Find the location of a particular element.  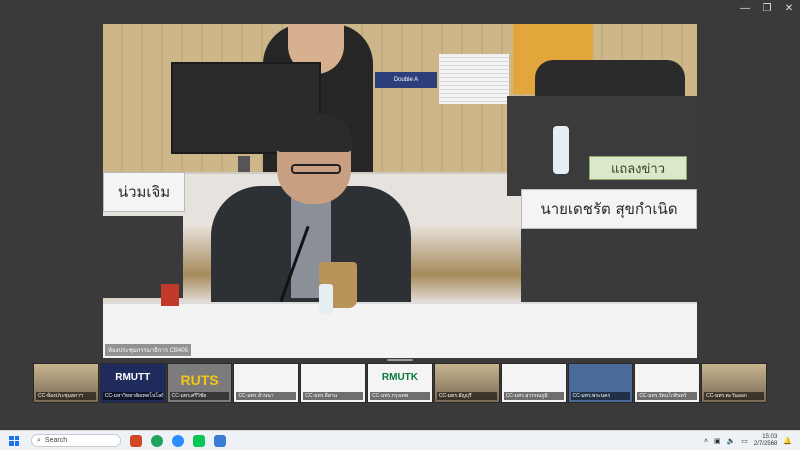

app-icon is located at coordinates (220, 440).